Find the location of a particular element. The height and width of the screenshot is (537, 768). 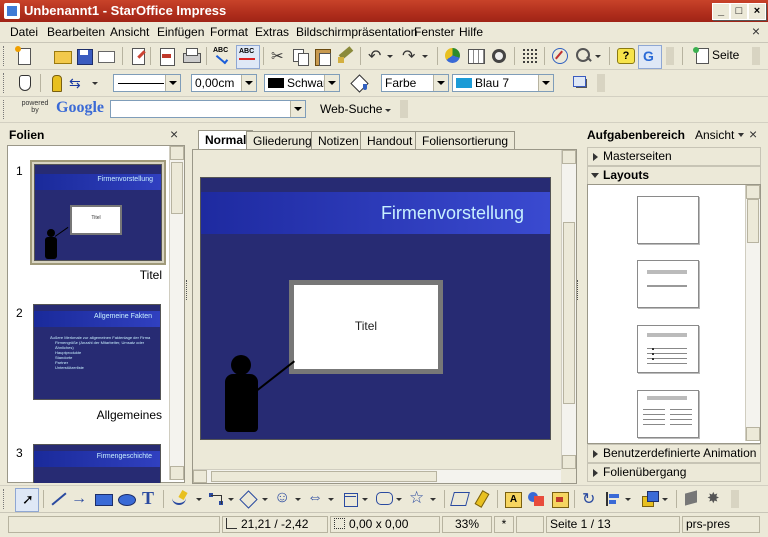

layout-title-two-content is located at coordinates (668, 414).